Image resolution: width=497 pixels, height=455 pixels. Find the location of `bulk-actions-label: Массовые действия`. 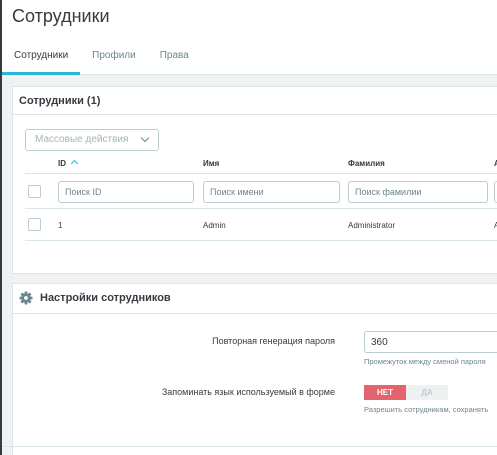

bulk-actions-label: Массовые действия is located at coordinates (82, 139).